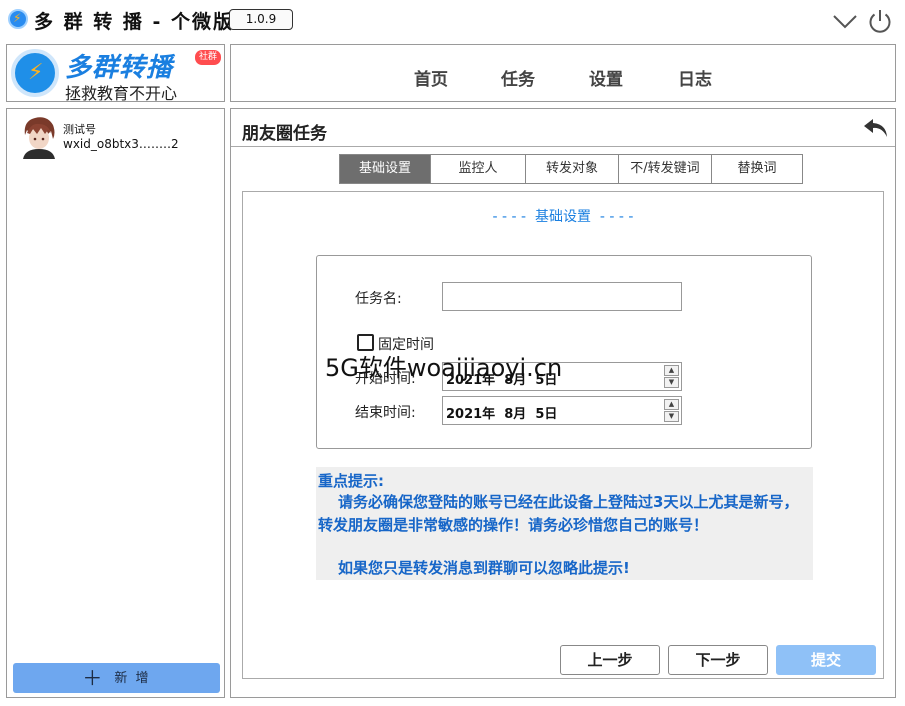 The width and height of the screenshot is (905, 706). What do you see at coordinates (563, 217) in the screenshot?
I see `section-title: - - - - 基础设置 - - - -` at bounding box center [563, 217].